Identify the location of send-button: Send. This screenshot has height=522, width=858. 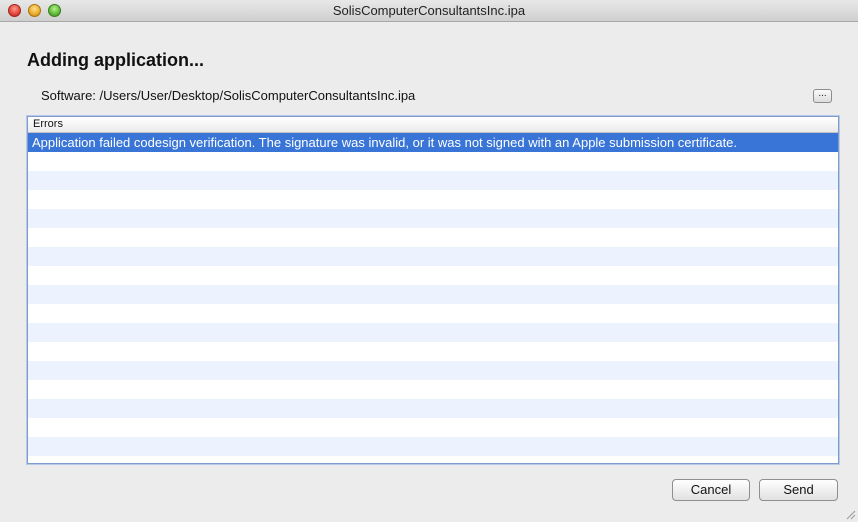
(798, 490).